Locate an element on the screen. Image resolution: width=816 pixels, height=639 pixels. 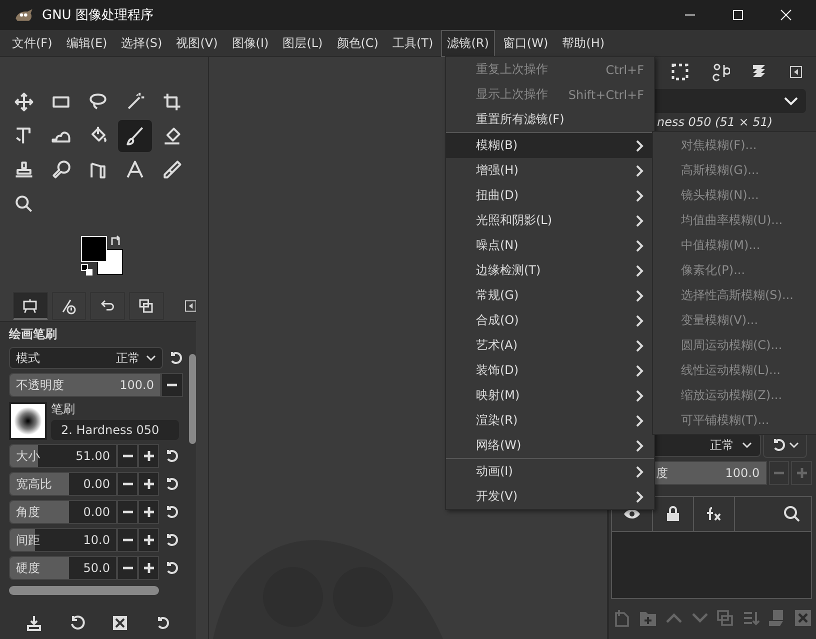
slider: 角度 0.00 is located at coordinates (63, 512).